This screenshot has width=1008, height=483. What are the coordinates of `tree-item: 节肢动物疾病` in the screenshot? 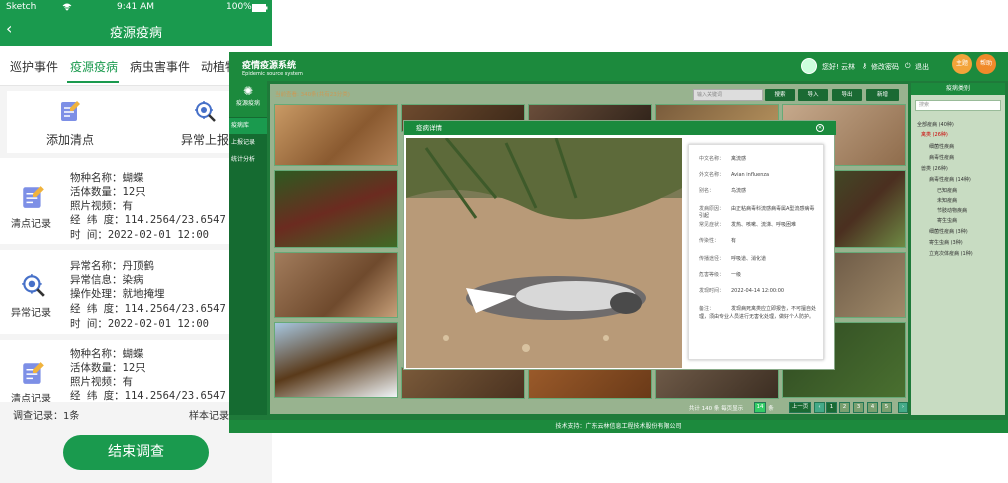 It's located at (952, 210).